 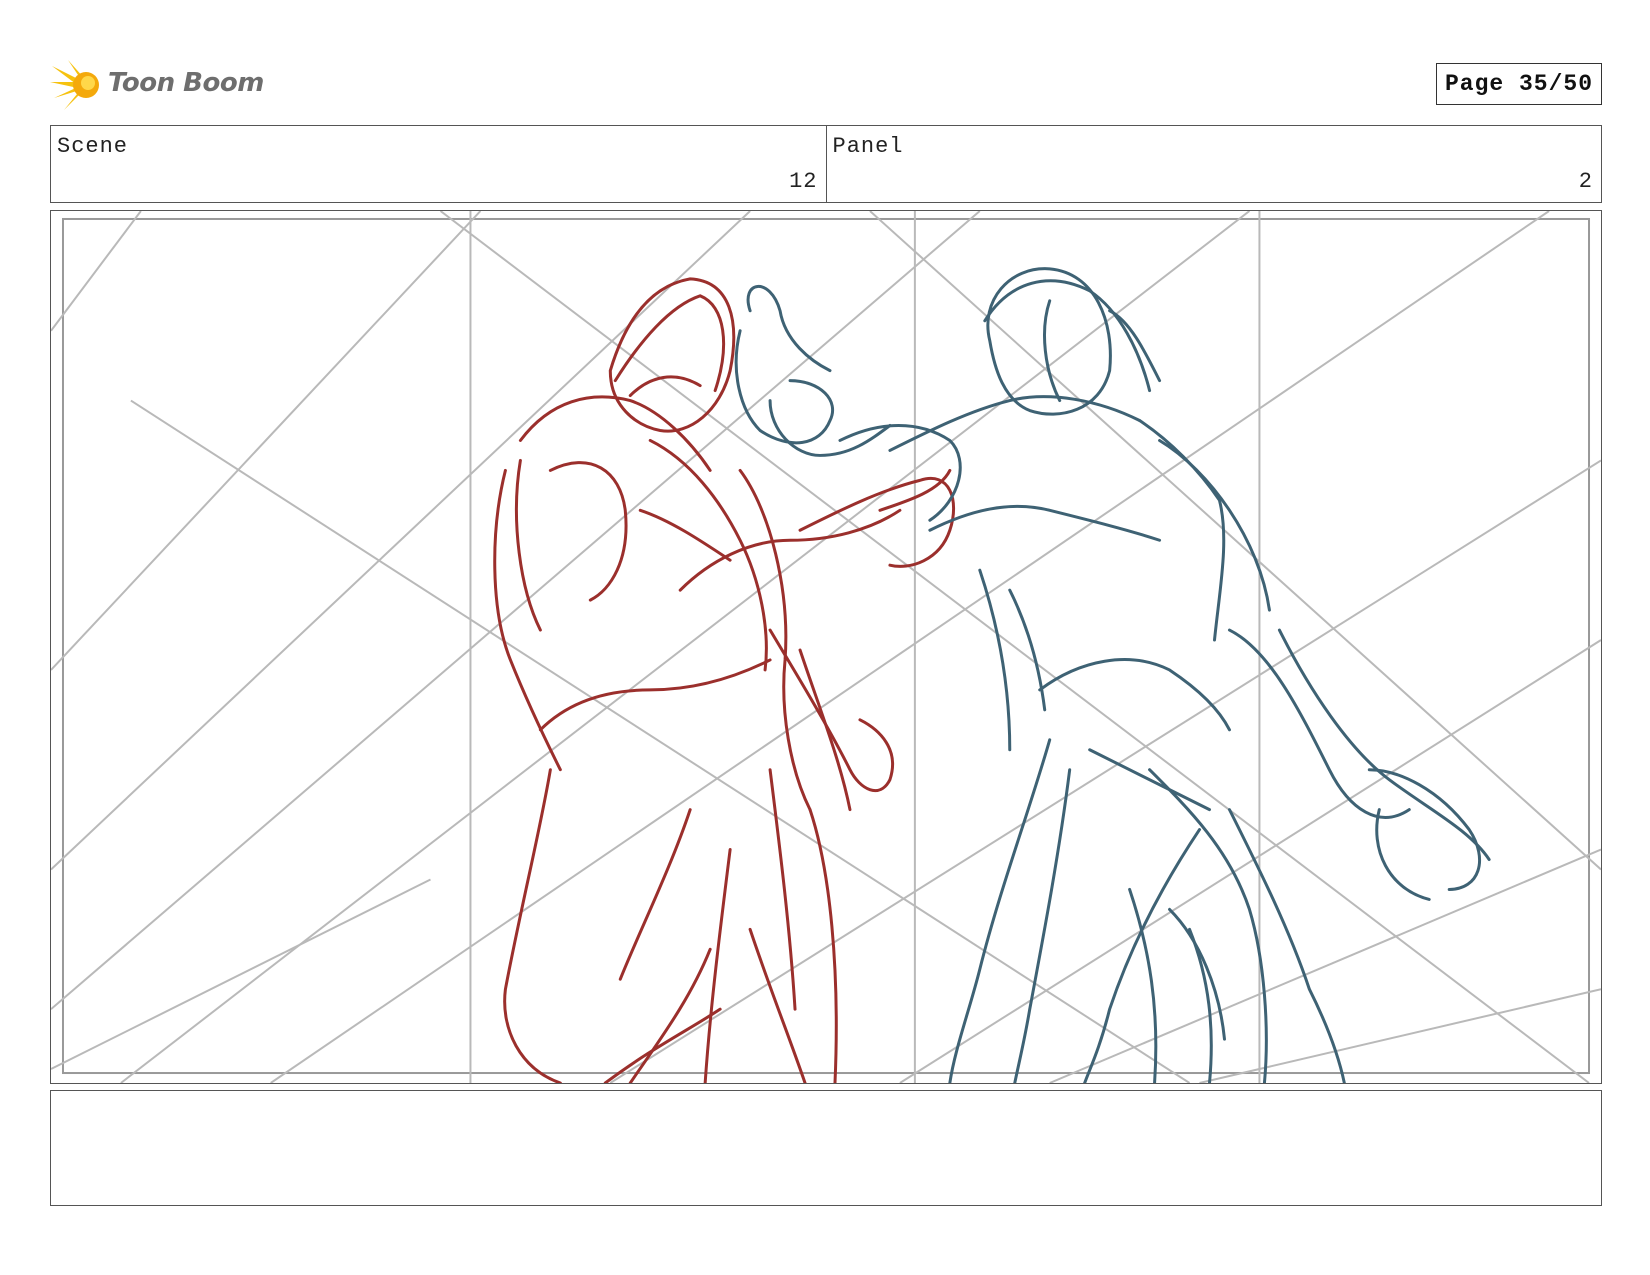 What do you see at coordinates (1585, 181) in the screenshot?
I see `panel-number: 2` at bounding box center [1585, 181].